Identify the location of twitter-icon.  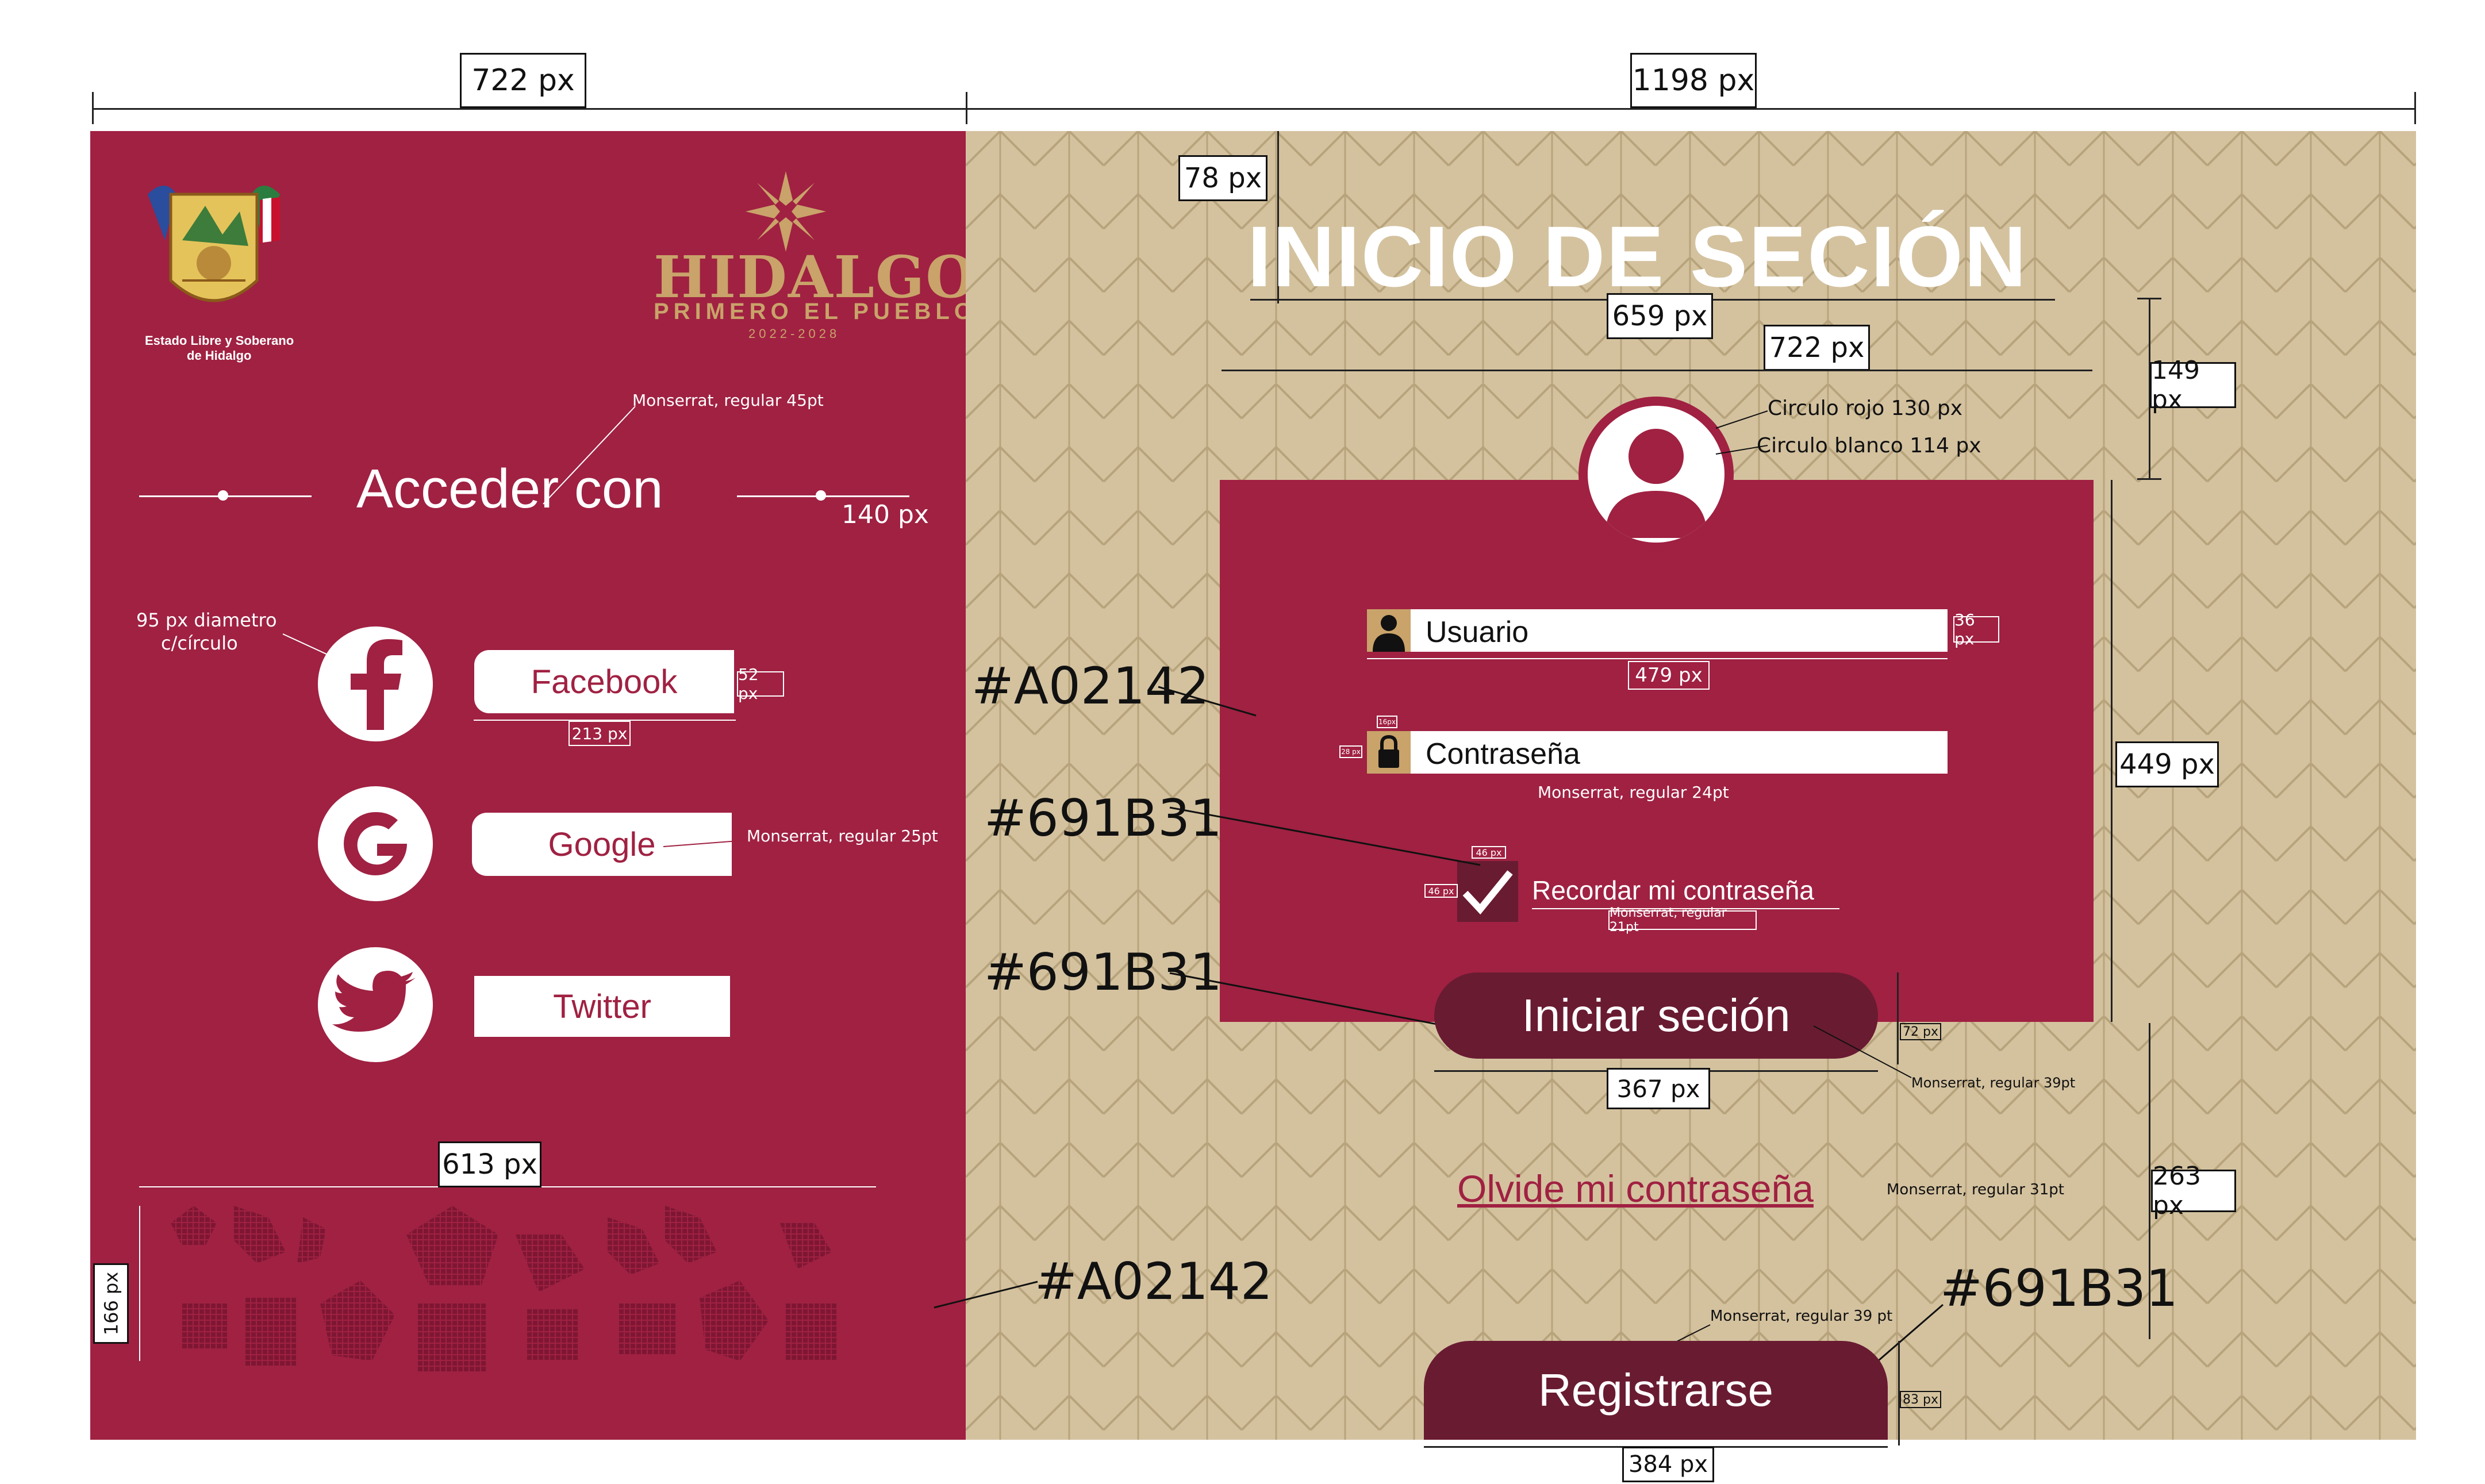
(374, 1001).